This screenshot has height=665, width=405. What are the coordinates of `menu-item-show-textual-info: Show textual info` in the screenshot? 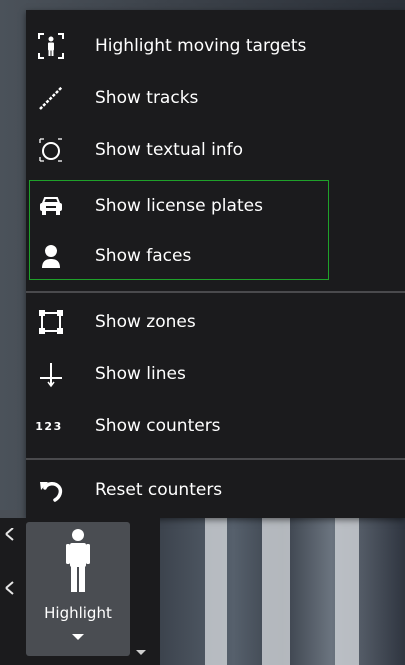 It's located at (215, 150).